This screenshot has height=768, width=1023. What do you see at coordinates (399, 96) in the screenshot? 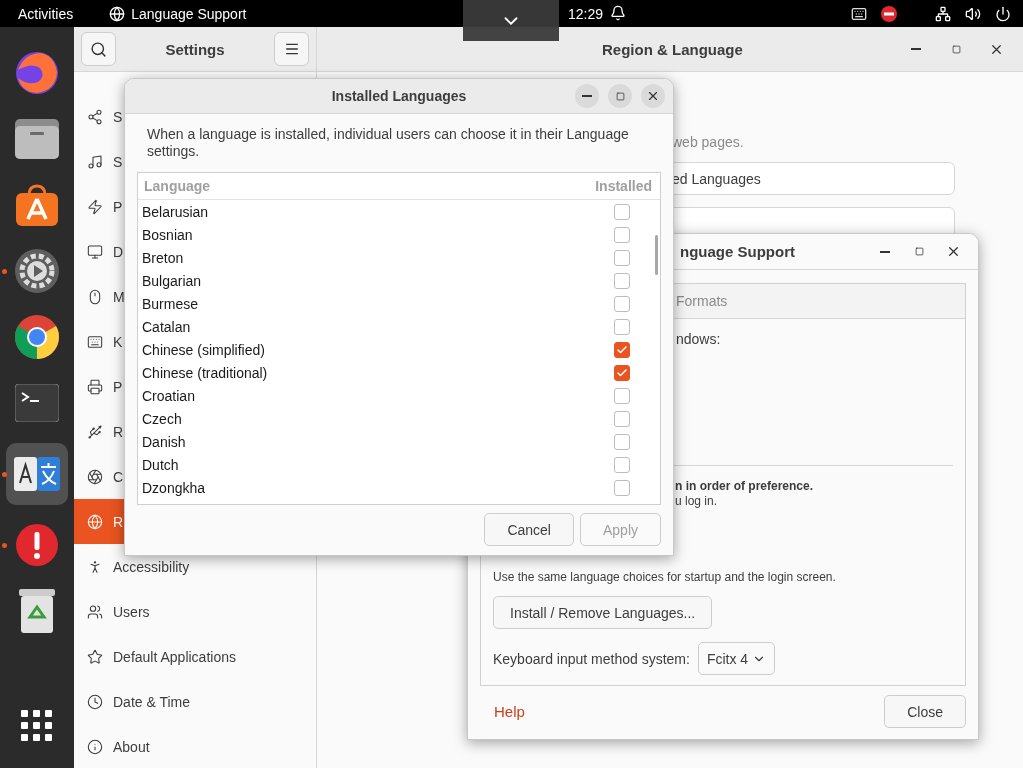
I see `dialog-title: Installed Languages` at bounding box center [399, 96].